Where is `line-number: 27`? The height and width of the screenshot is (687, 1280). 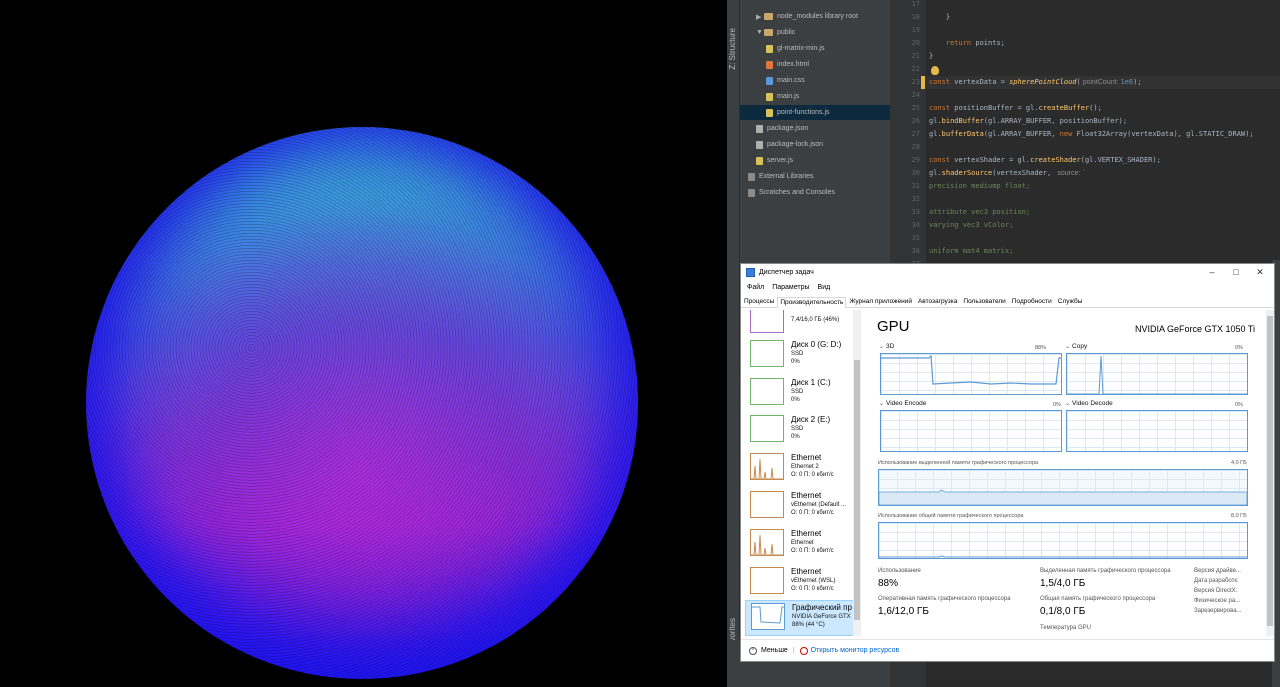
line-number: 27 is located at coordinates (915, 134).